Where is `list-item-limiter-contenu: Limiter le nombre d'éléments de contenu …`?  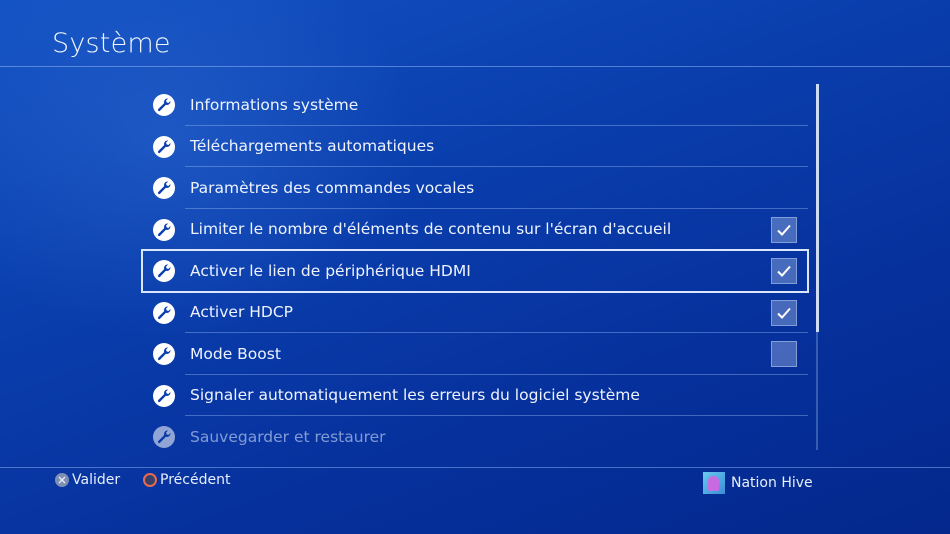 list-item-limiter-contenu: Limiter le nombre d'éléments de contenu … is located at coordinates (475, 229).